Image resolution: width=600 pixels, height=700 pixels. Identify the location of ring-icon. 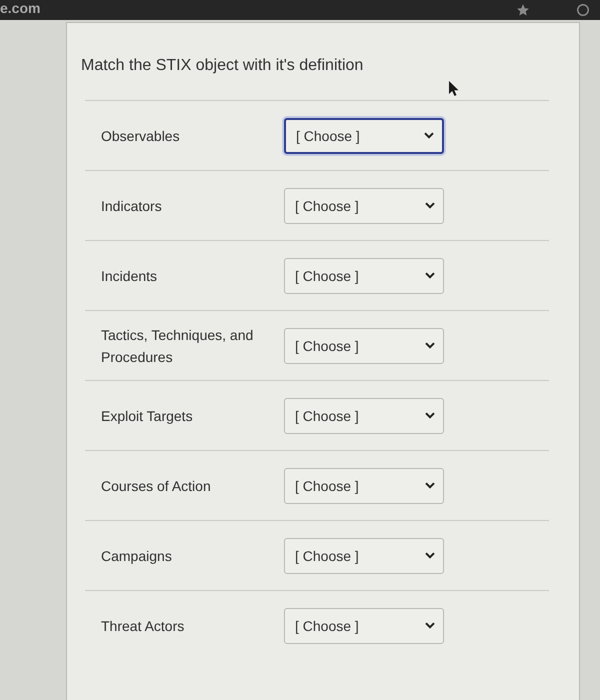
(583, 10).